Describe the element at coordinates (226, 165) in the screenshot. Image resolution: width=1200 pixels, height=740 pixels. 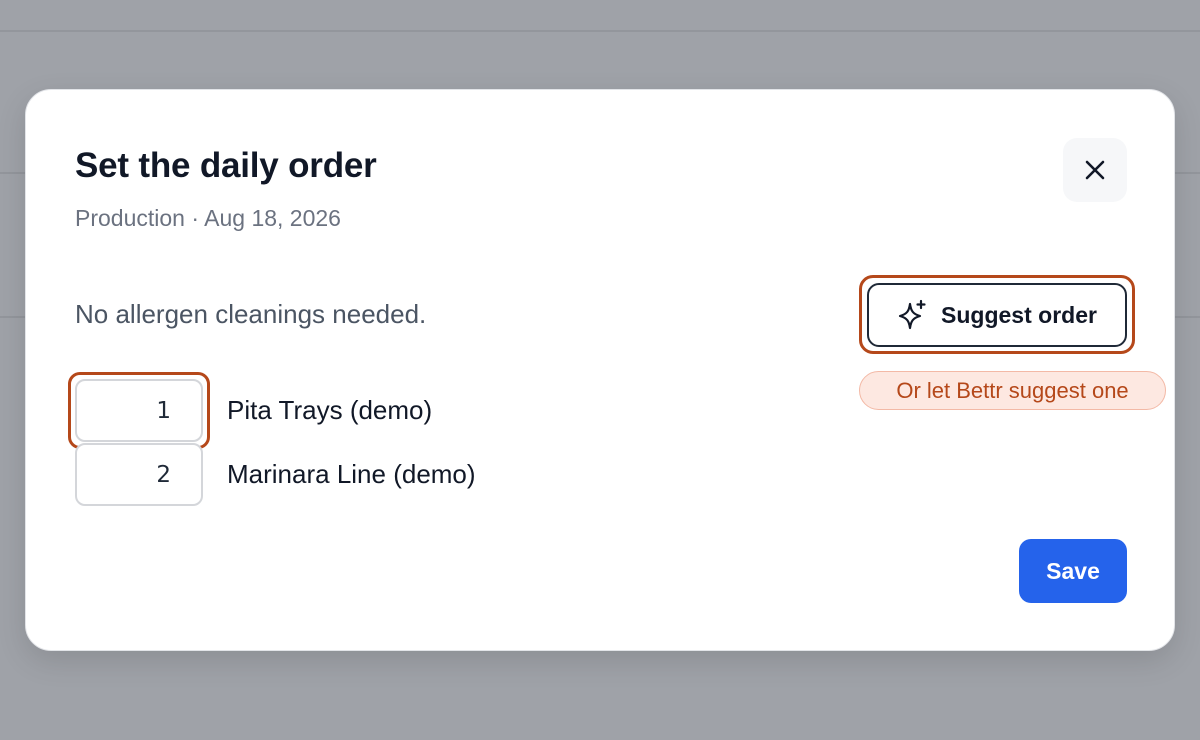
I see `dialog-title: Set the daily order` at that location.